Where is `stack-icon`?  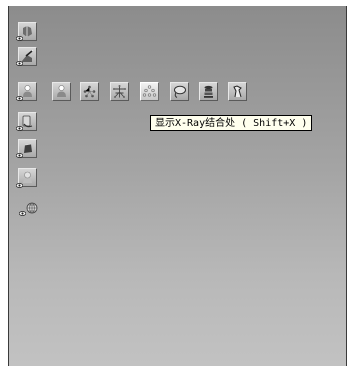 stack-icon is located at coordinates (208, 91).